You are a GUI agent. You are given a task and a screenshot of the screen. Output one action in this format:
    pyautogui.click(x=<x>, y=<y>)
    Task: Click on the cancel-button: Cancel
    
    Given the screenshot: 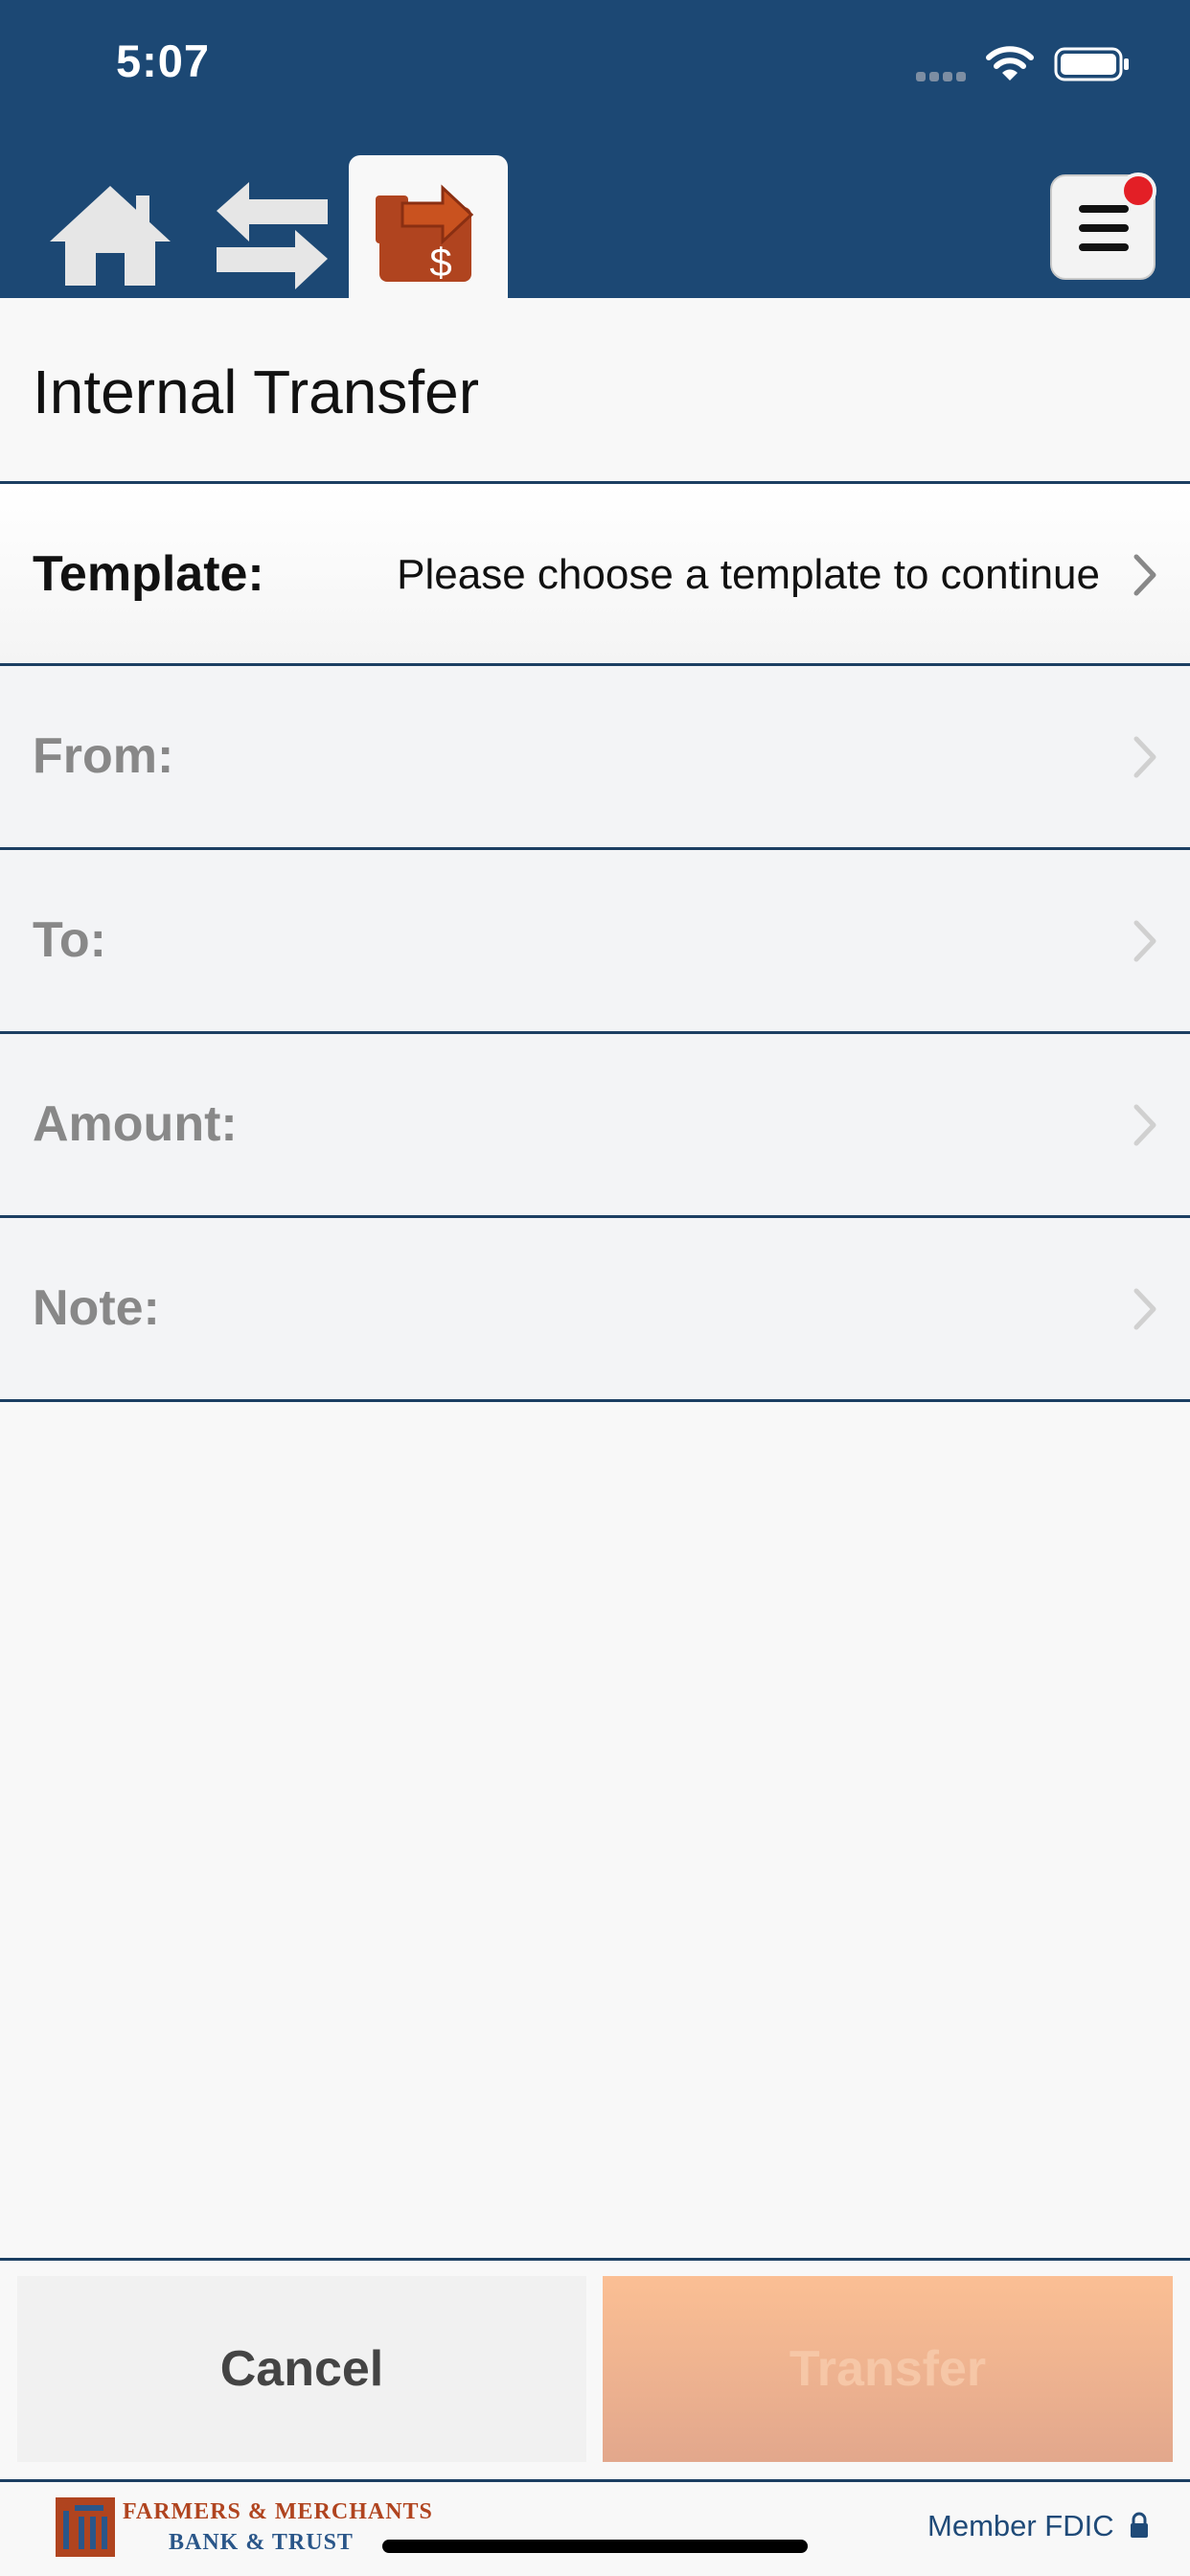 What is the action you would take?
    pyautogui.click(x=302, y=2369)
    